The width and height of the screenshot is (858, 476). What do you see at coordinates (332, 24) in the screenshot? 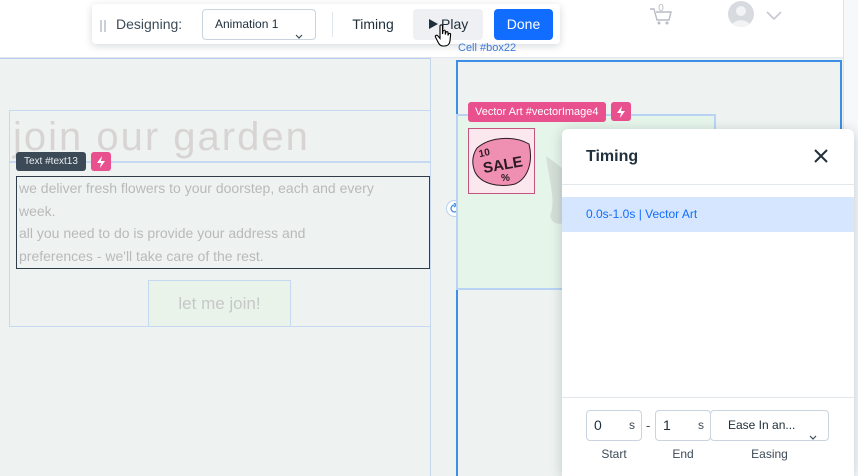
I see `toolbar-divider` at bounding box center [332, 24].